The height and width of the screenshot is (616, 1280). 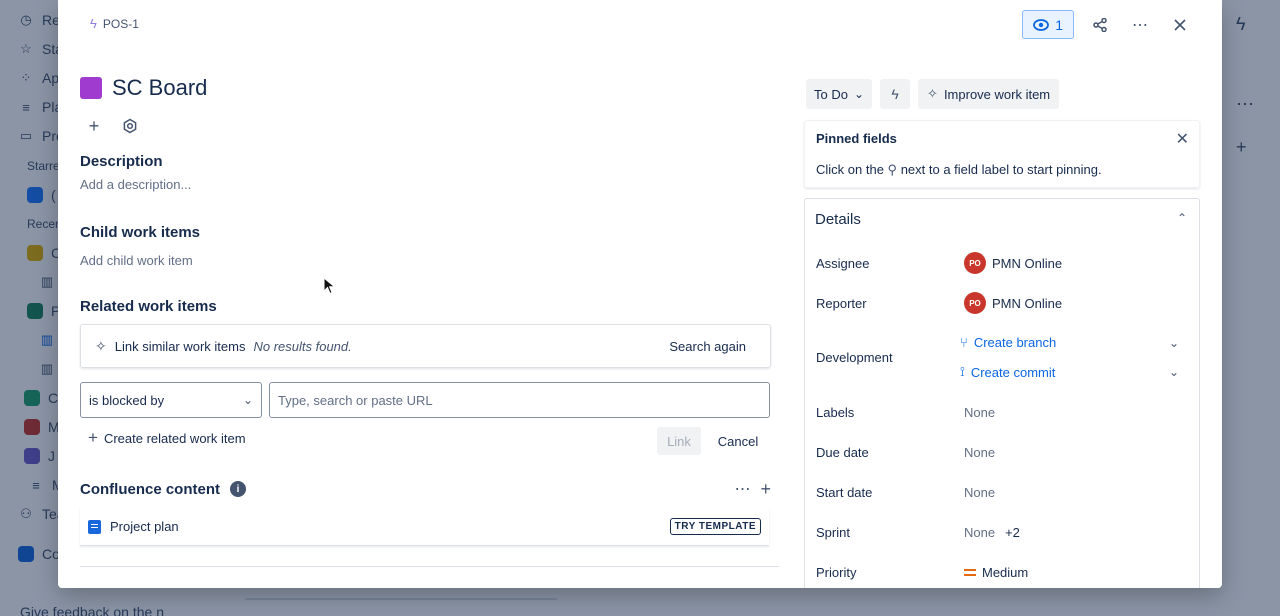 What do you see at coordinates (970, 572) in the screenshot?
I see `priority-medium-icon` at bounding box center [970, 572].